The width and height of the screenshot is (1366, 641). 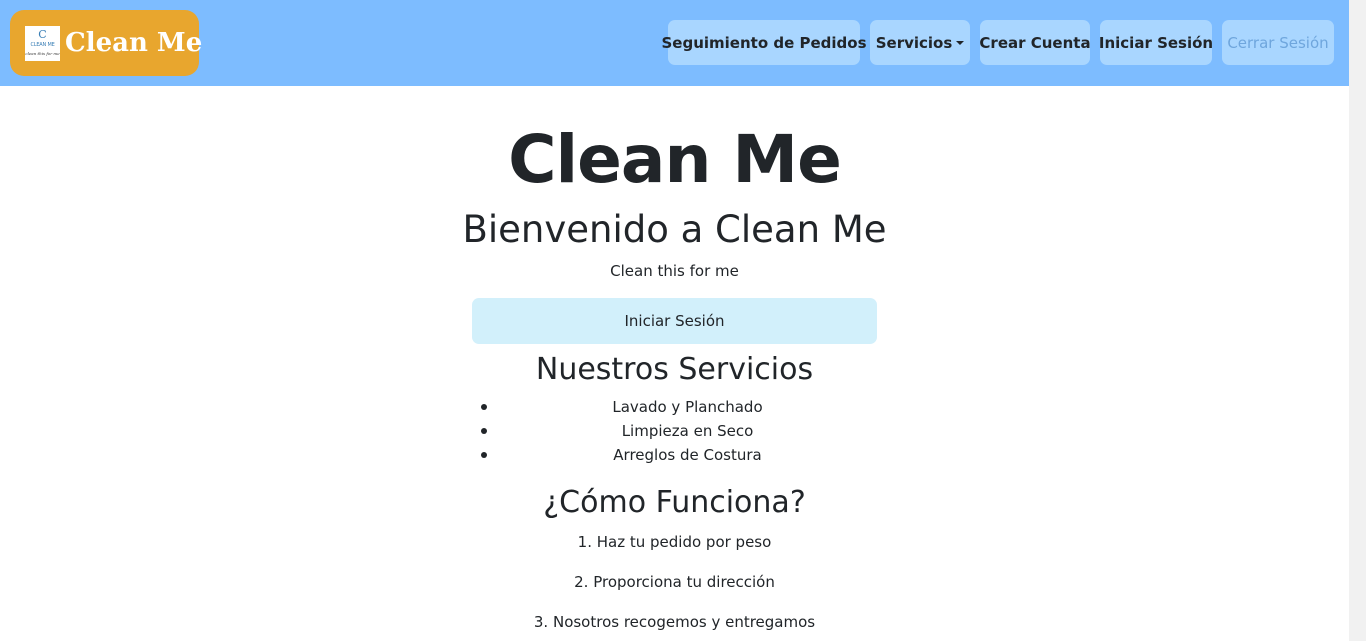 I want to click on nav-crear-cuenta-label: Crear Cuenta, so click(x=1035, y=42).